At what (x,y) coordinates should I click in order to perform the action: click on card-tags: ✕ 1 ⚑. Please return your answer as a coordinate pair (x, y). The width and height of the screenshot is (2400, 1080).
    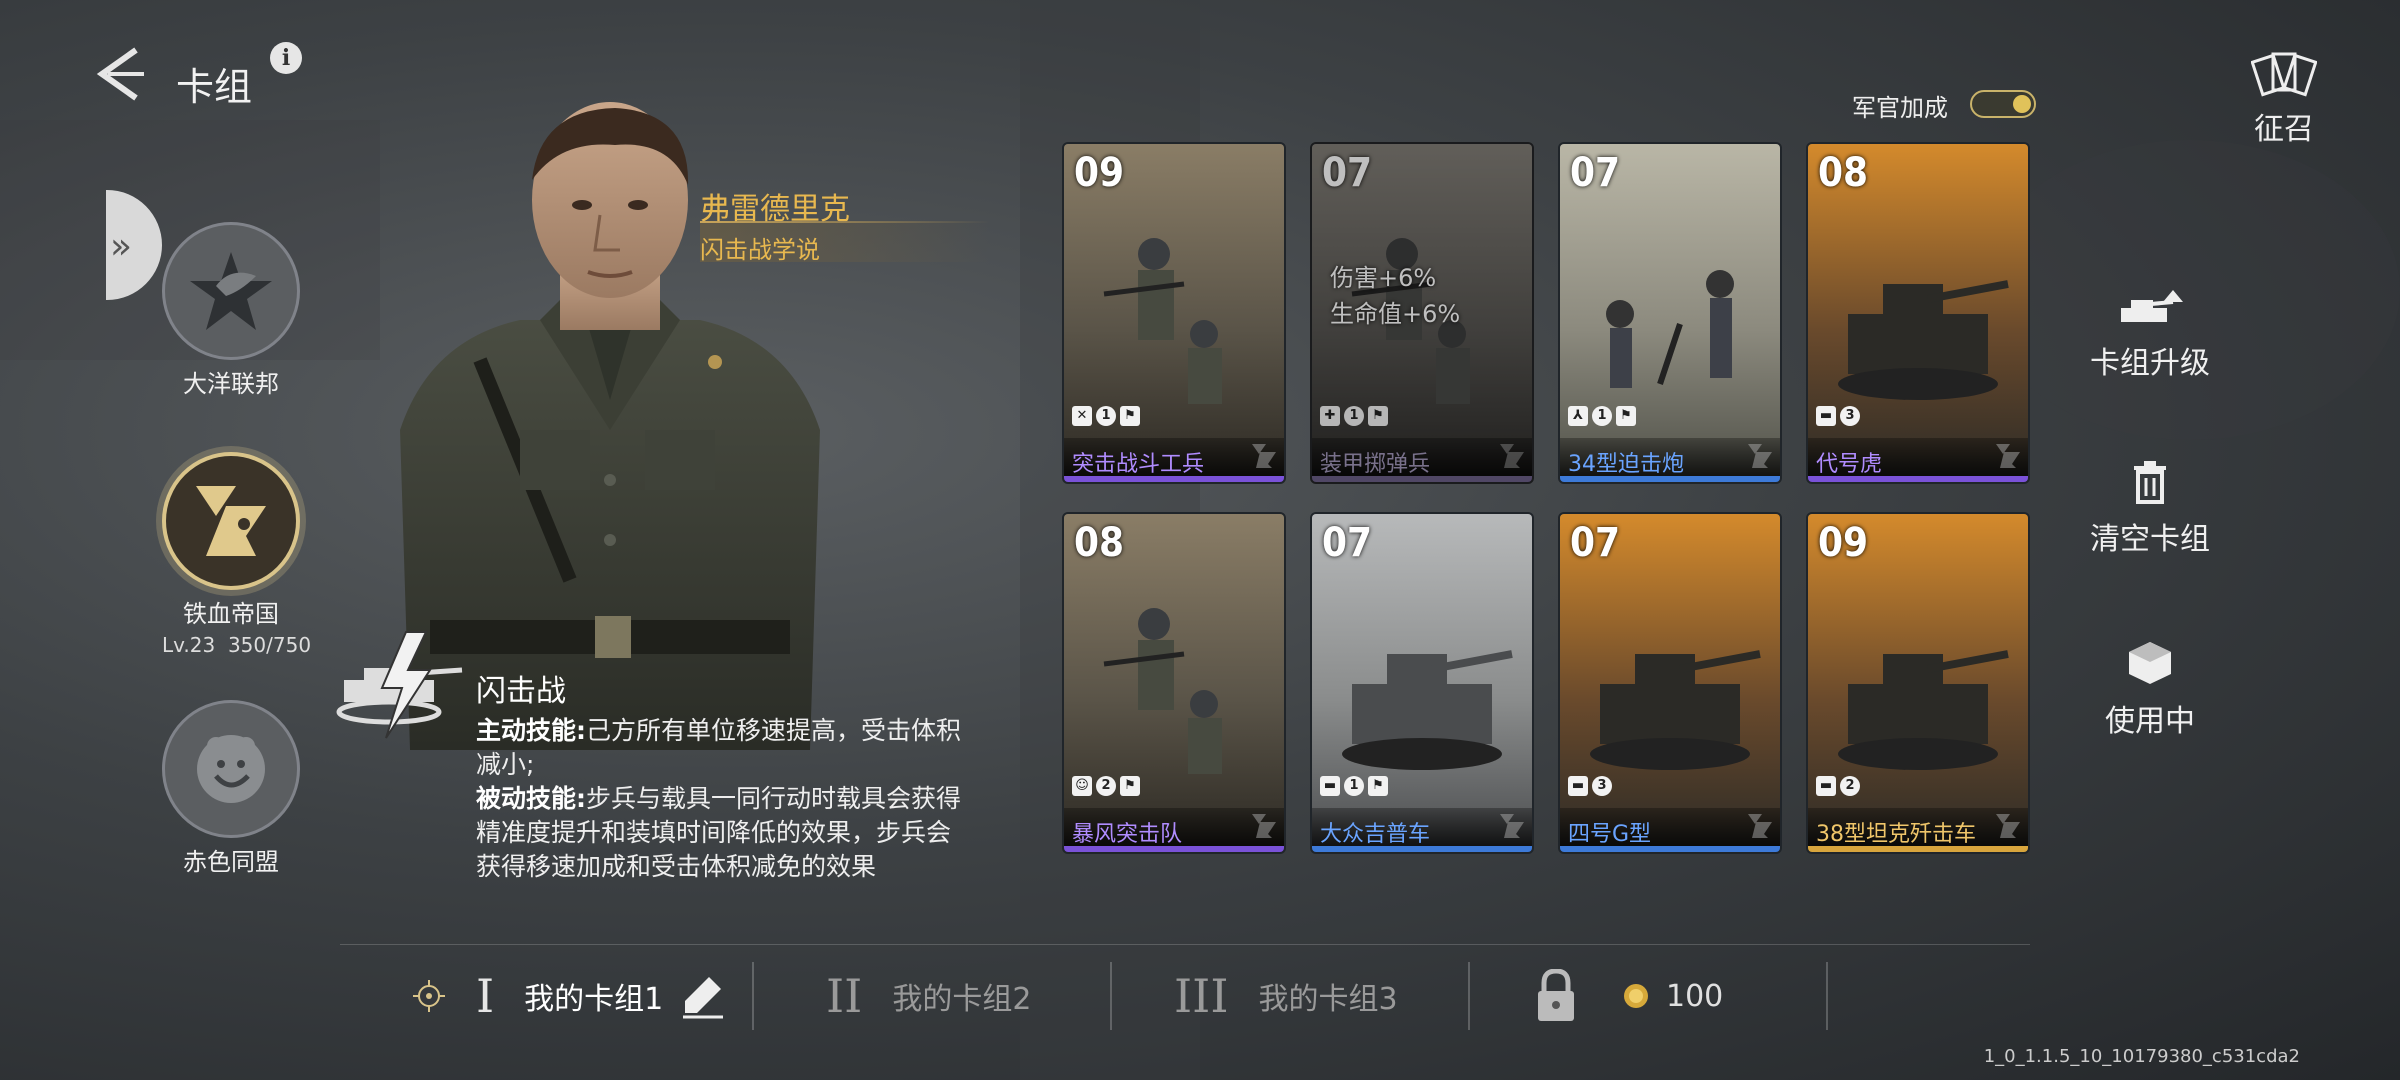
    Looking at the image, I should click on (1106, 416).